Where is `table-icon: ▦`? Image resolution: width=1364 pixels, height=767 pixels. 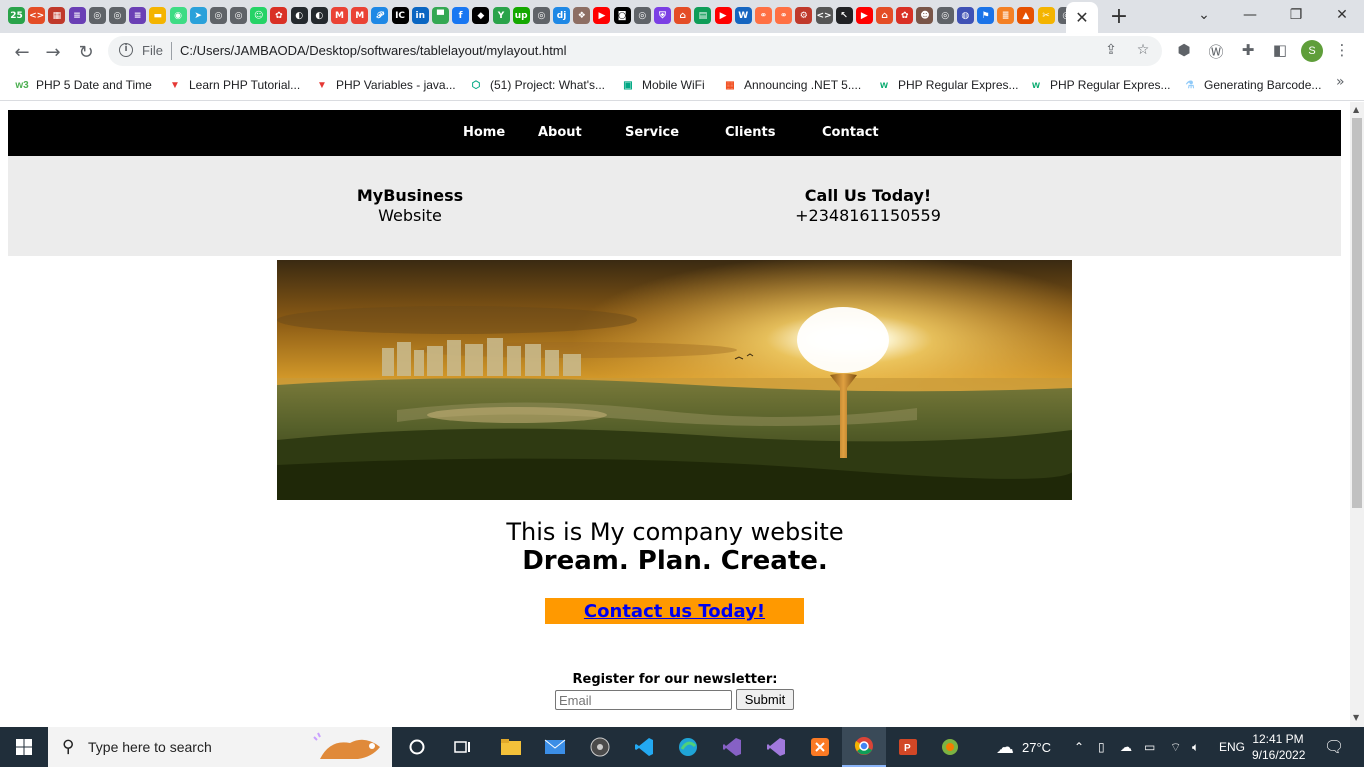 table-icon: ▦ is located at coordinates (57, 15).